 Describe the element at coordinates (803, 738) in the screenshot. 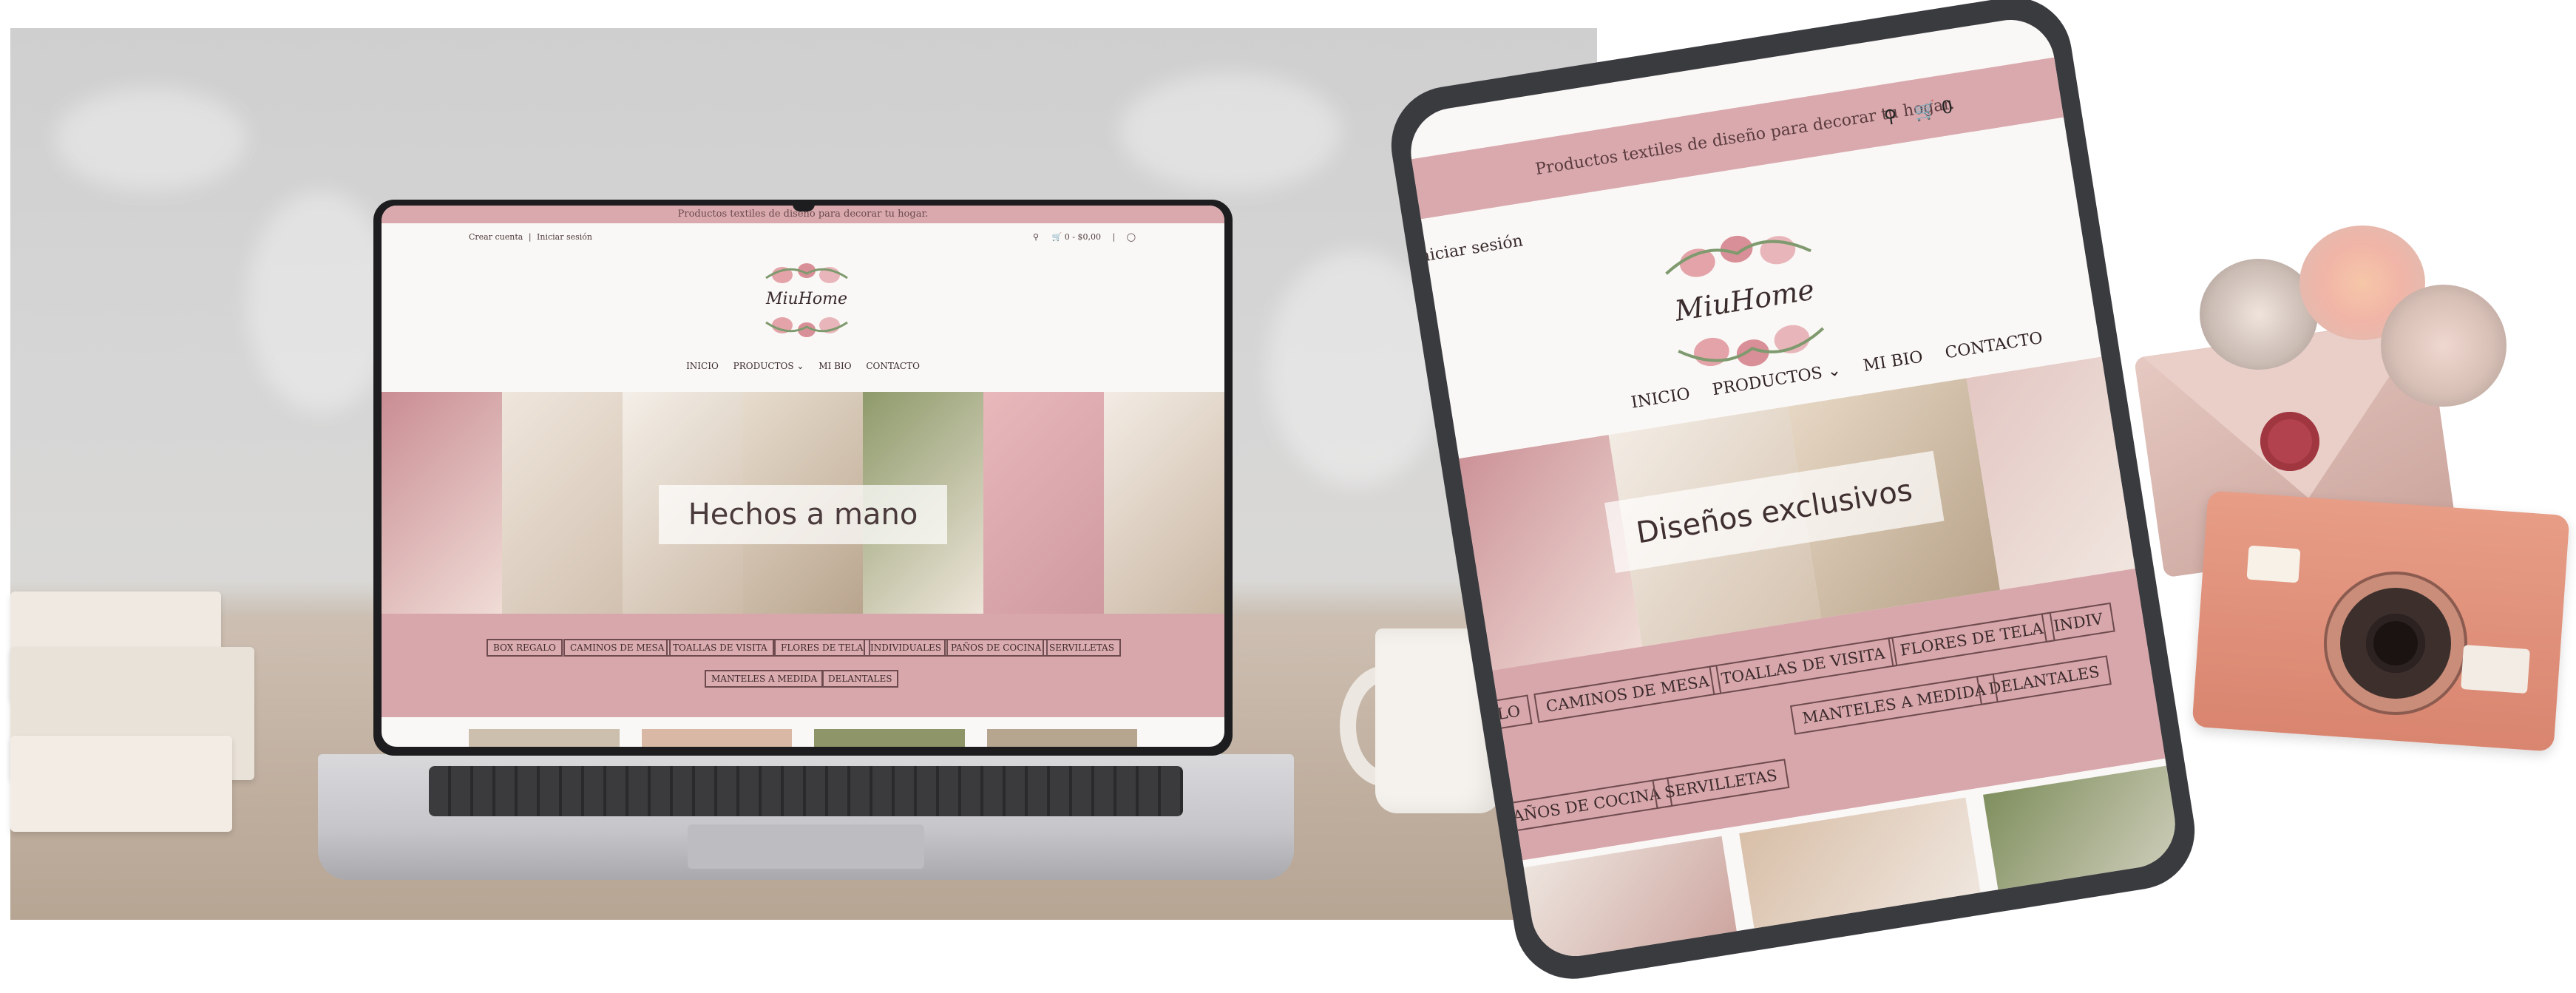

I see `product-thumbnails` at that location.